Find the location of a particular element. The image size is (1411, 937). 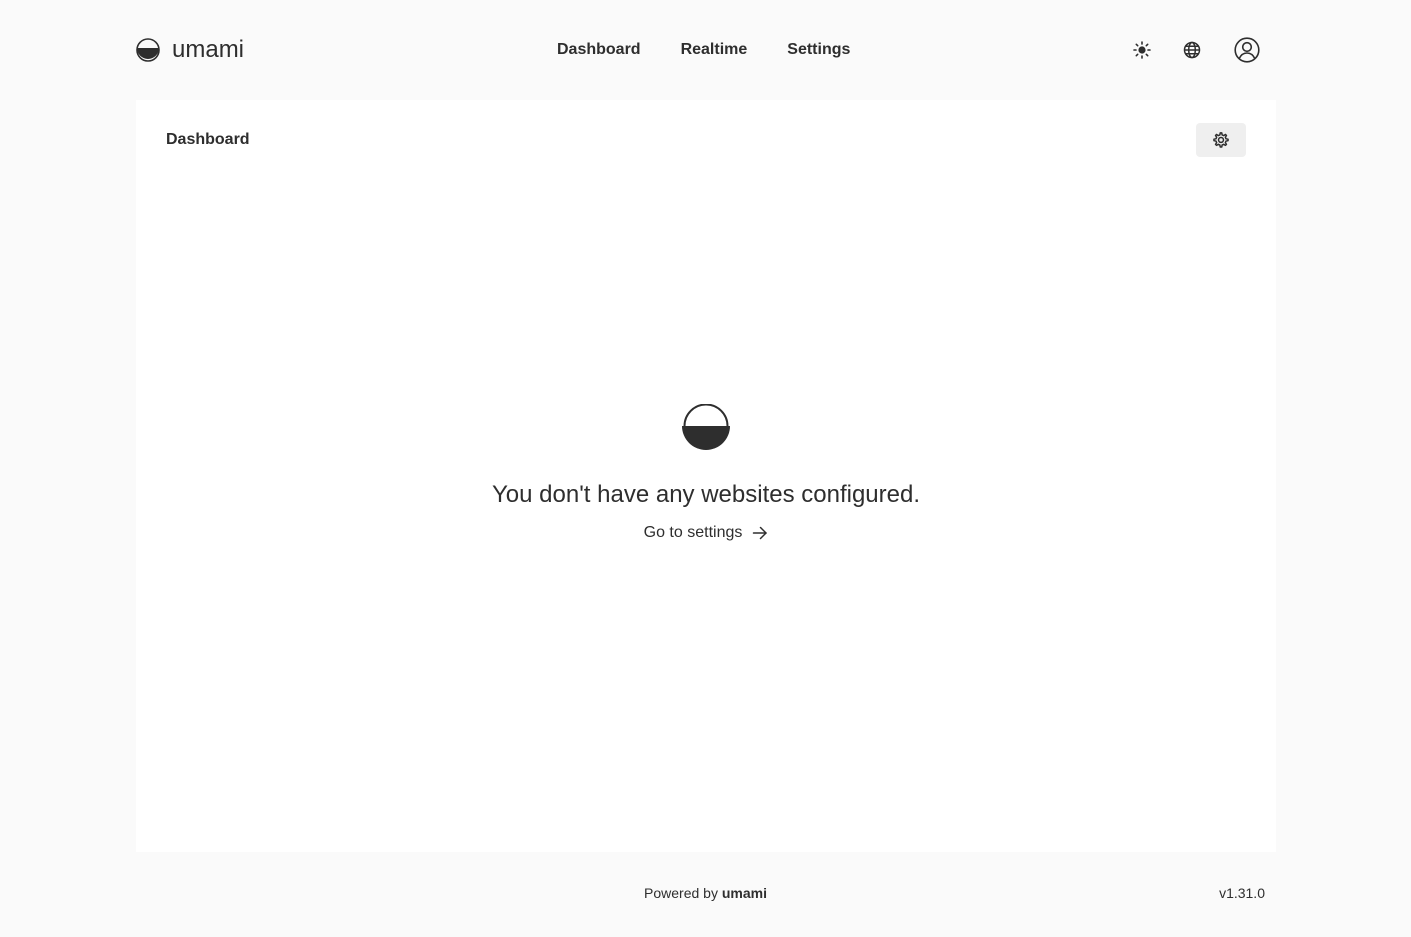

empty-state-message: You don't have any websites configured. is located at coordinates (706, 494).